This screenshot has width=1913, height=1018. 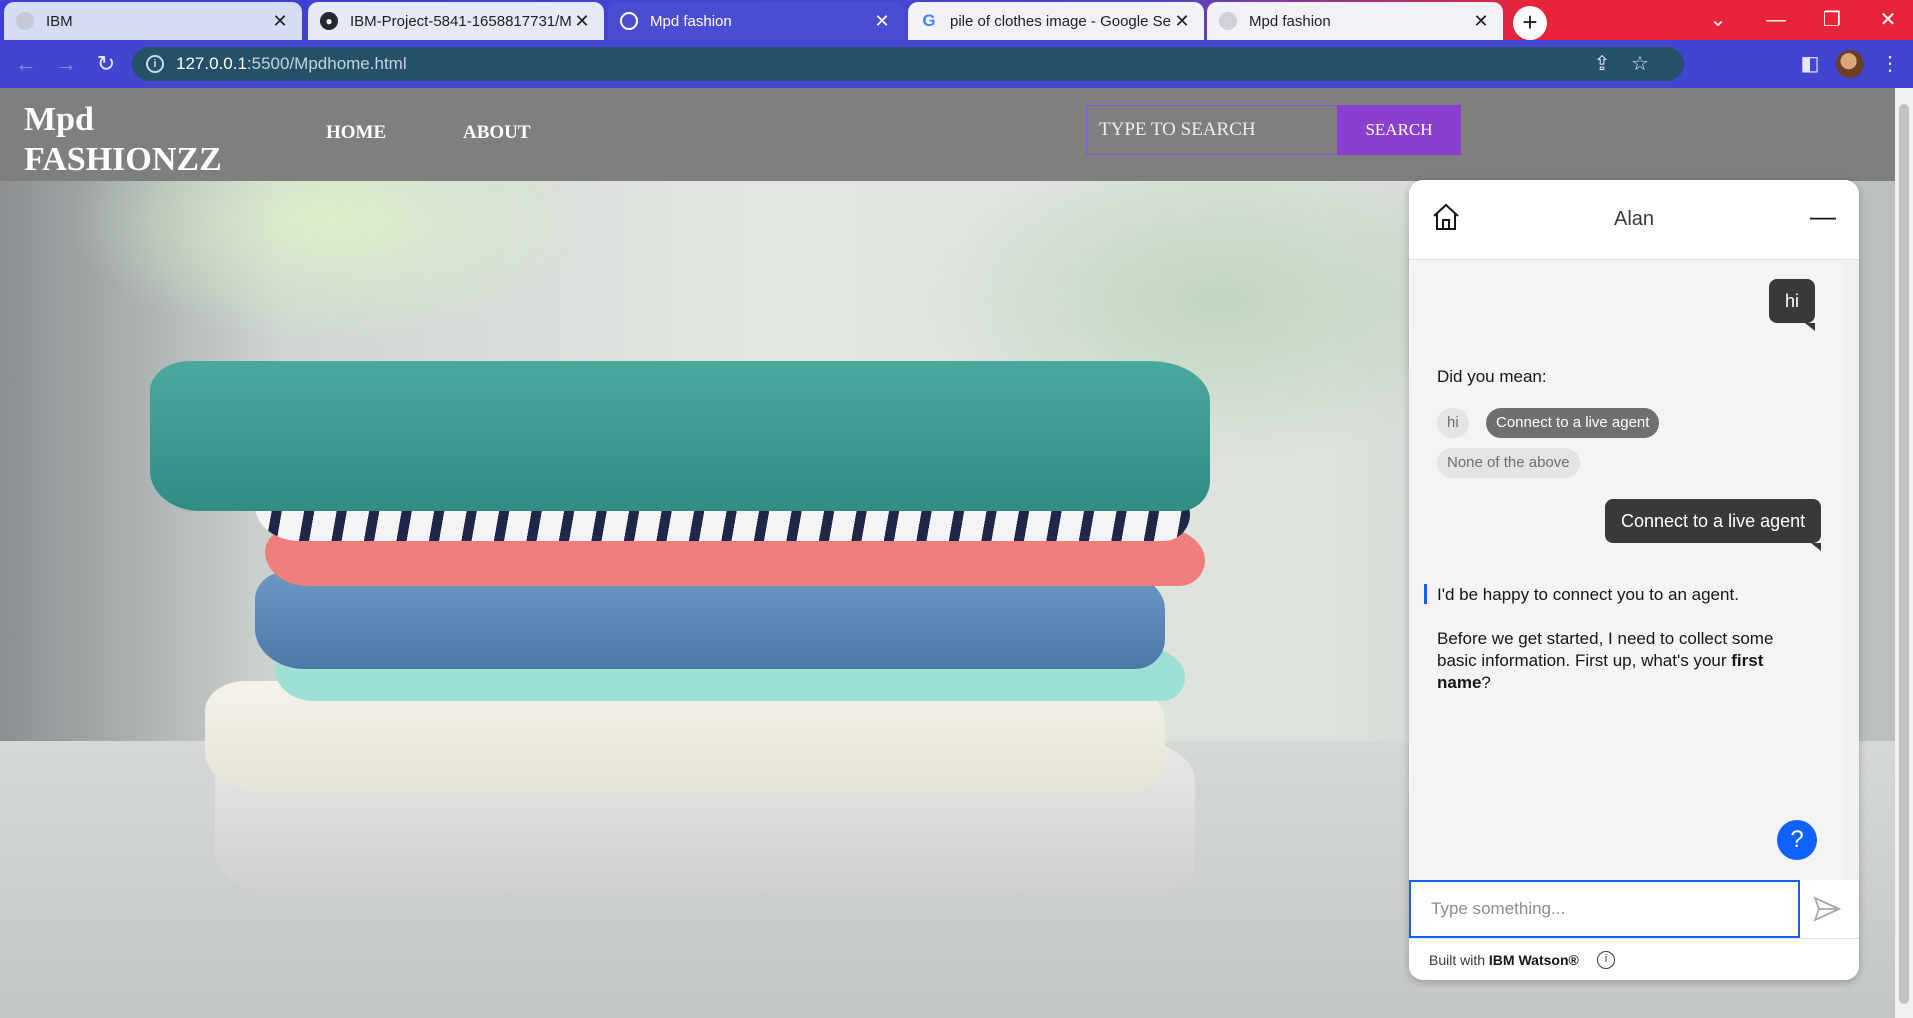 I want to click on url-host: 127.0.0.1, so click(x=211, y=63).